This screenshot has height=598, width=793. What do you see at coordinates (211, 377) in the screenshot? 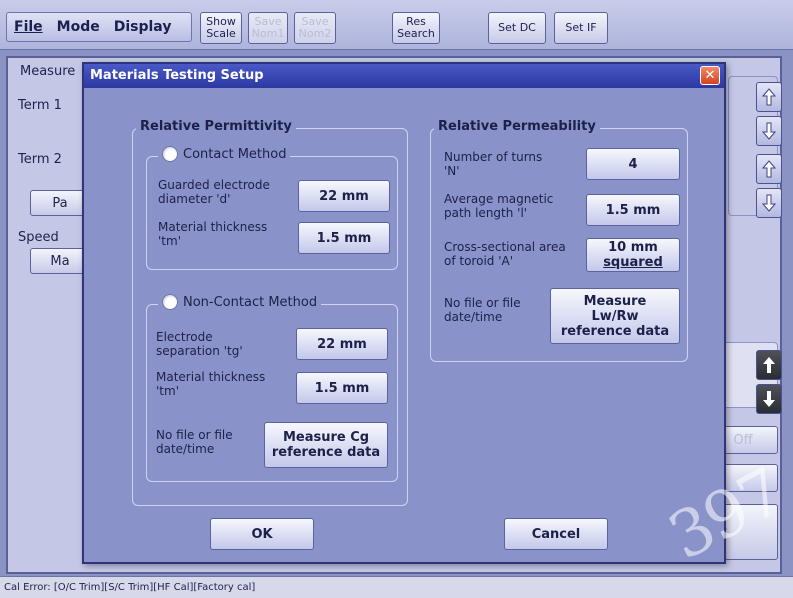
I see `noncontact-thickness-label-line1: Material thickness` at bounding box center [211, 377].